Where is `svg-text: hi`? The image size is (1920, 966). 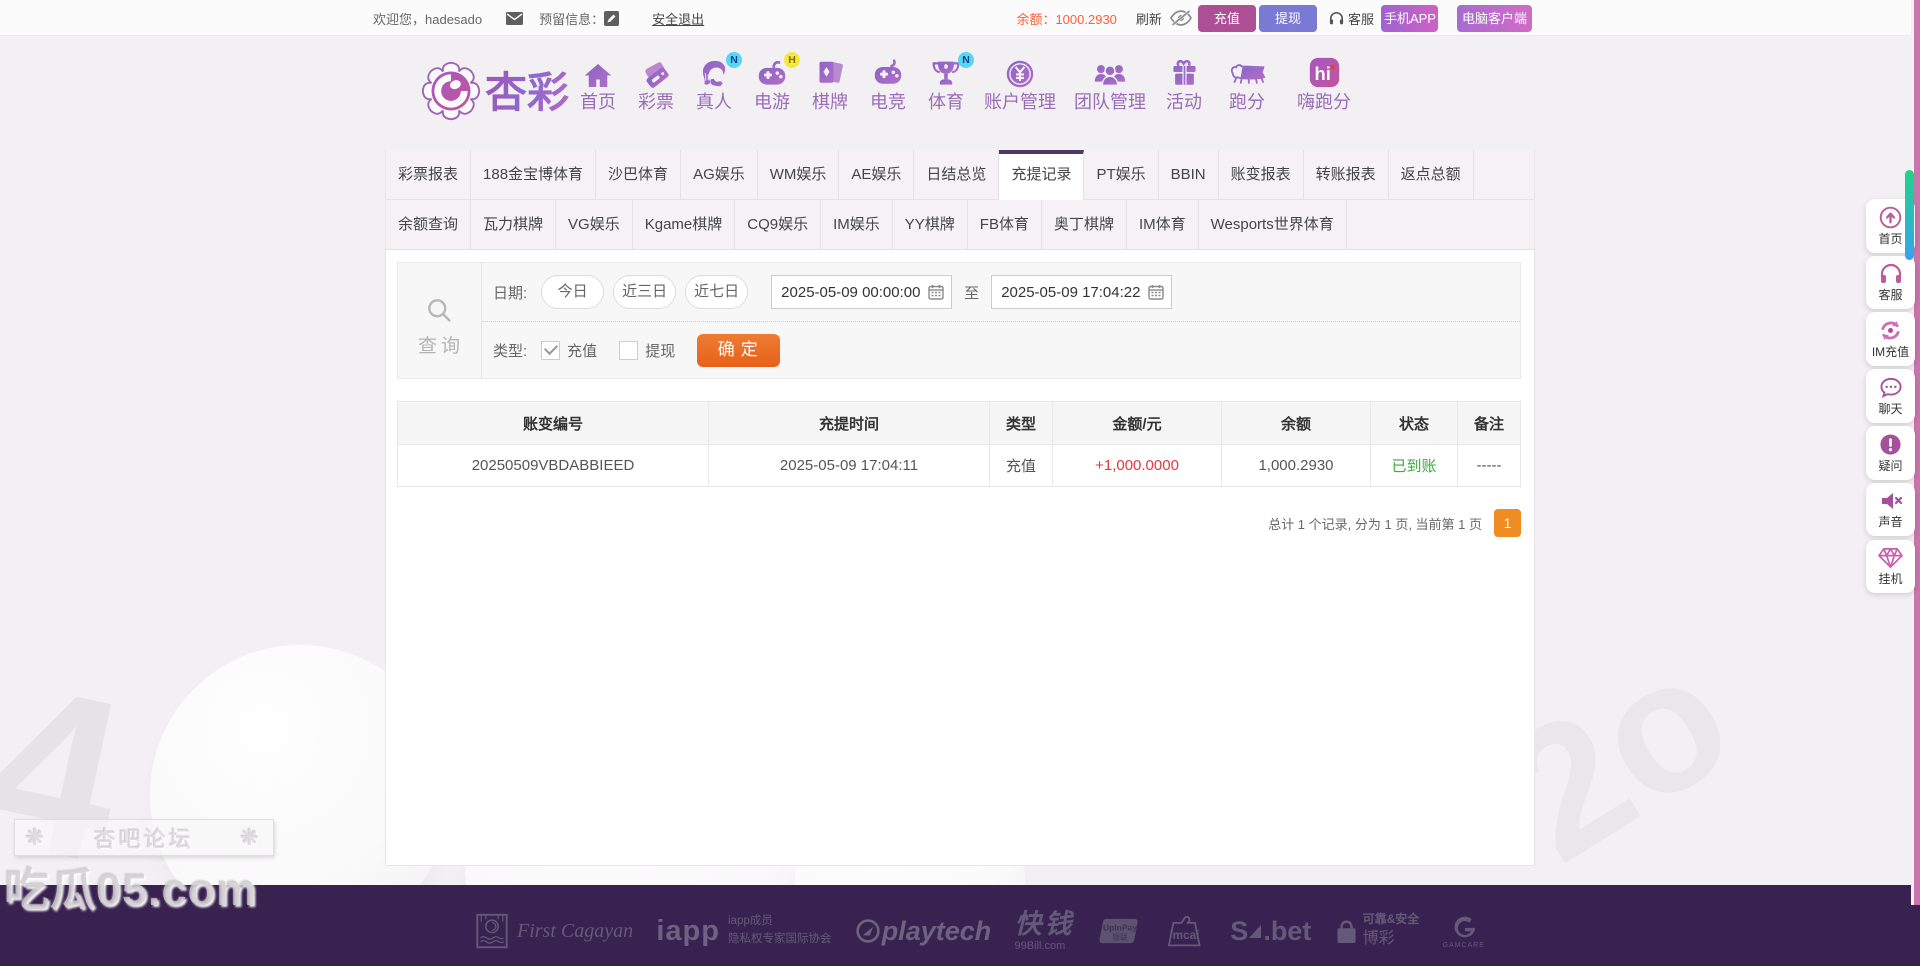
svg-text: hi is located at coordinates (1322, 73).